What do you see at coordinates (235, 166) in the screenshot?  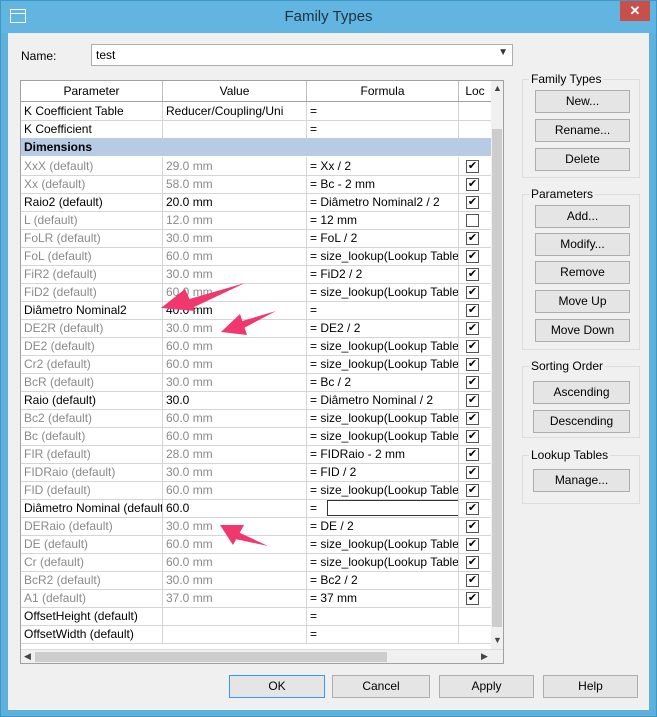 I see `value-cell: 29.0 mm` at bounding box center [235, 166].